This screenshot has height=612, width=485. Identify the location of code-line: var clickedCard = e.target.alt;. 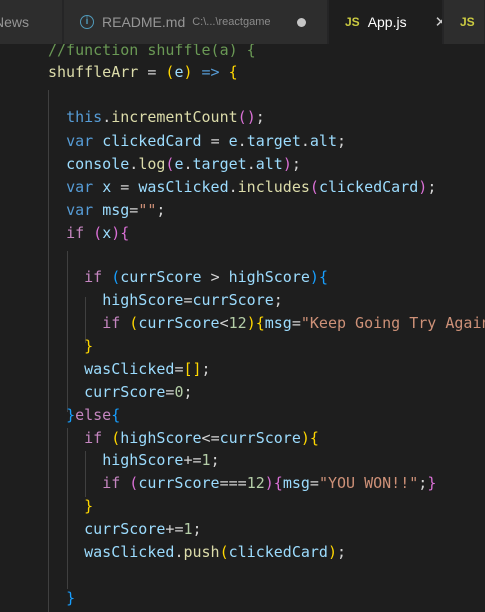
(206, 141).